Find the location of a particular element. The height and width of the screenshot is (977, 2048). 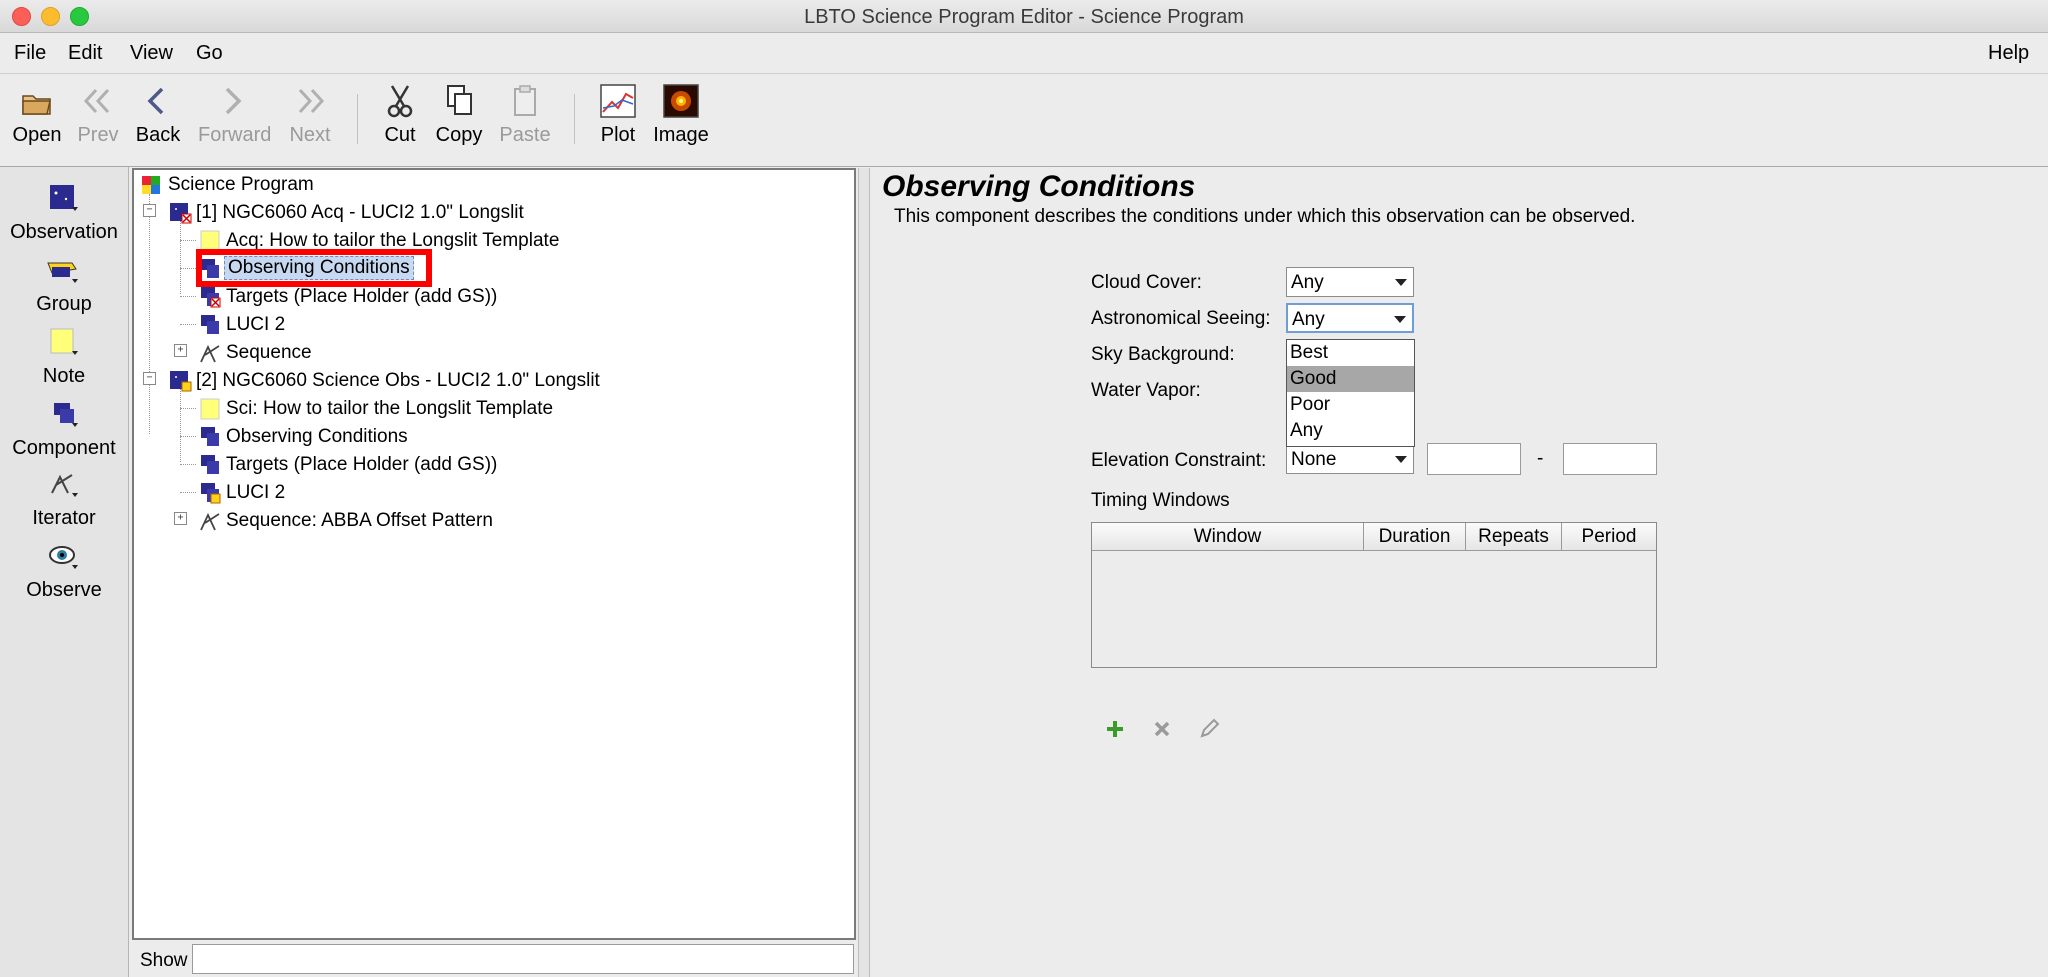

menu-view: View is located at coordinates (151, 53).